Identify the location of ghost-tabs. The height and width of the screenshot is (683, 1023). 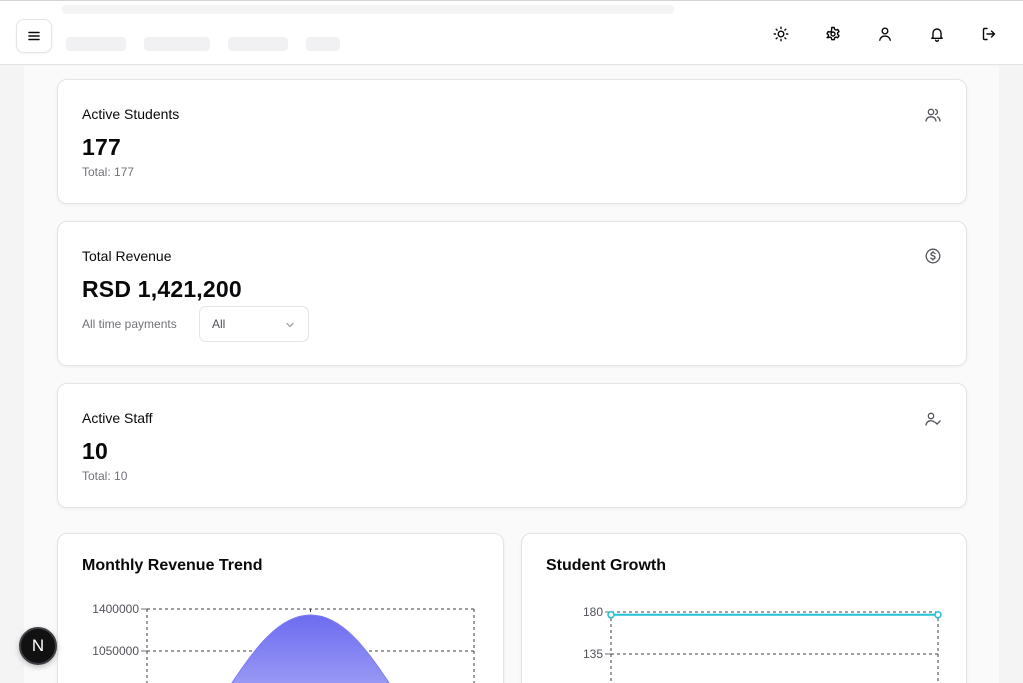
(203, 44).